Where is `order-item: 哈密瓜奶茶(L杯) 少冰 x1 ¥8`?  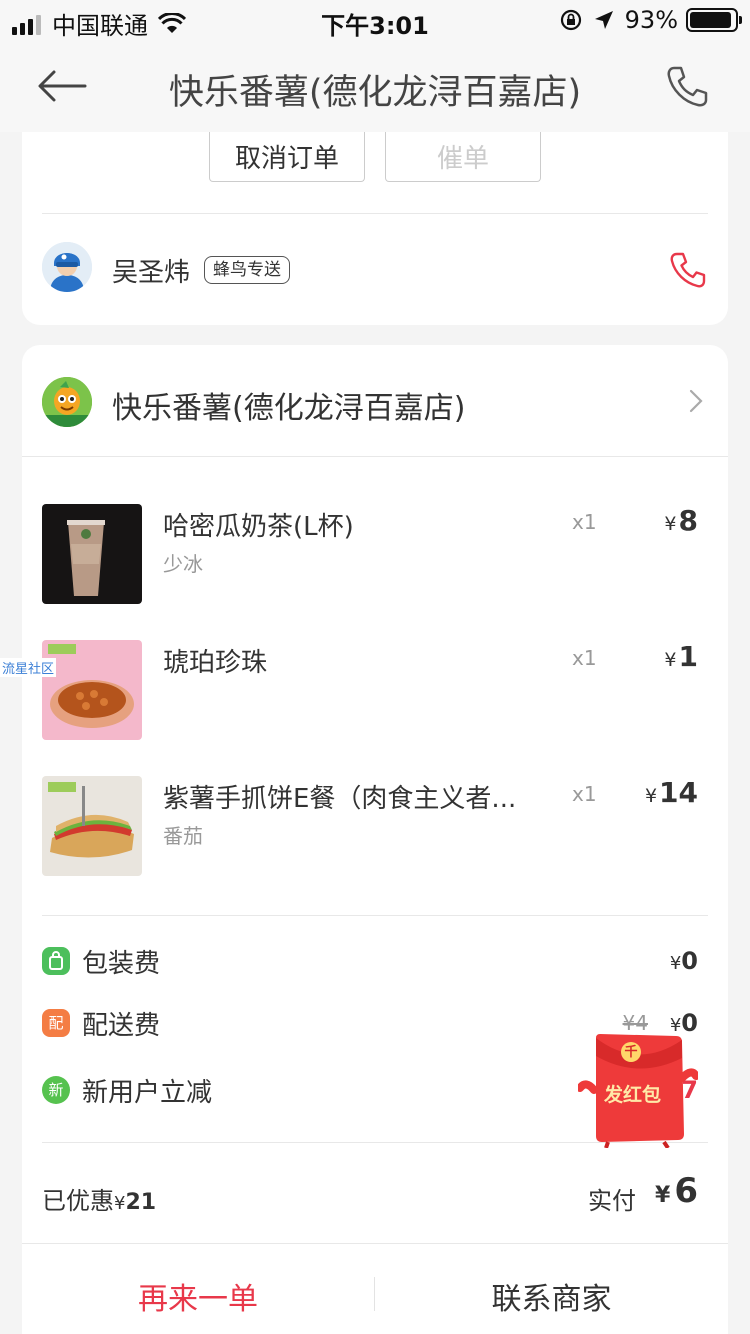
order-item: 哈密瓜奶茶(L杯) 少冰 x1 ¥8 is located at coordinates (375, 554).